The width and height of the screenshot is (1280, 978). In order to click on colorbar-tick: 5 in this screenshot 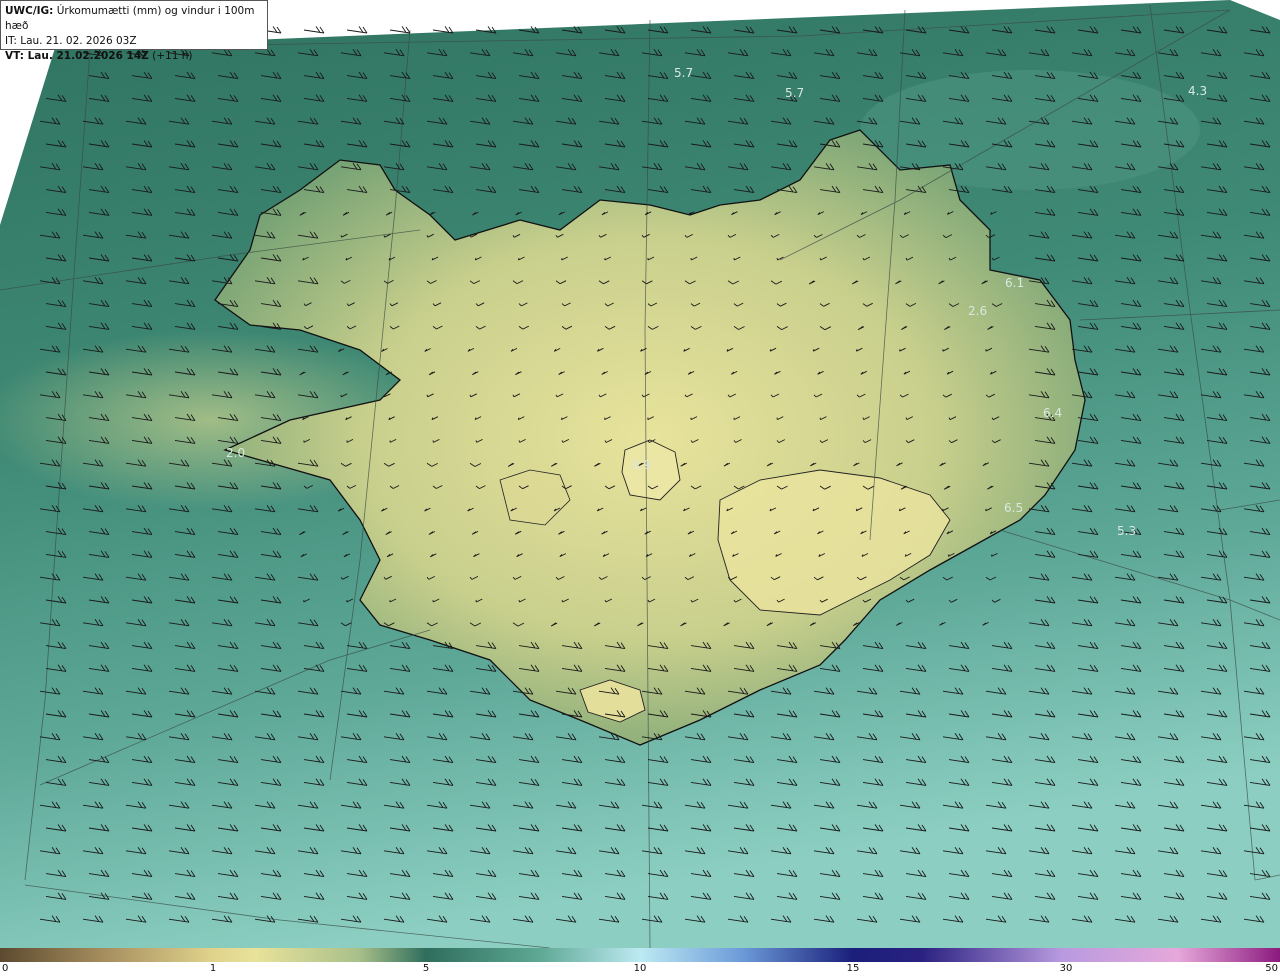, I will do `click(426, 968)`.